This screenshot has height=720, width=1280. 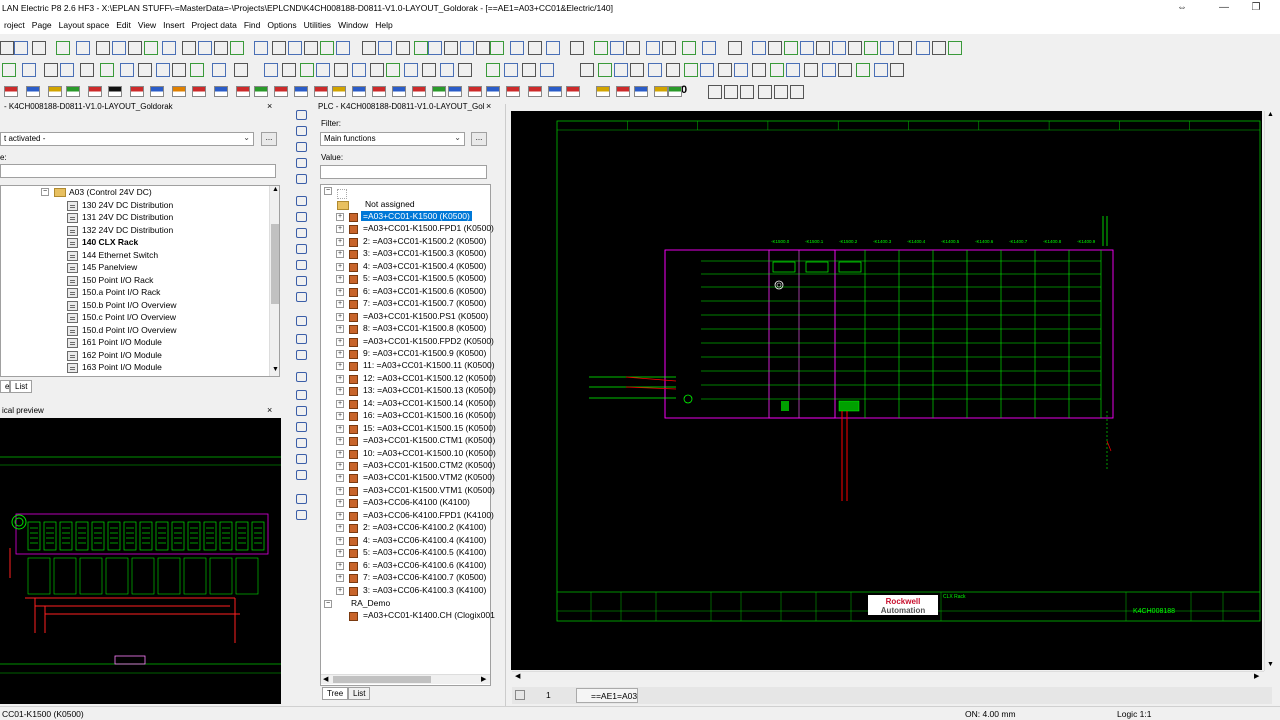 What do you see at coordinates (140, 561) in the screenshot?
I see `preview-canvas` at bounding box center [140, 561].